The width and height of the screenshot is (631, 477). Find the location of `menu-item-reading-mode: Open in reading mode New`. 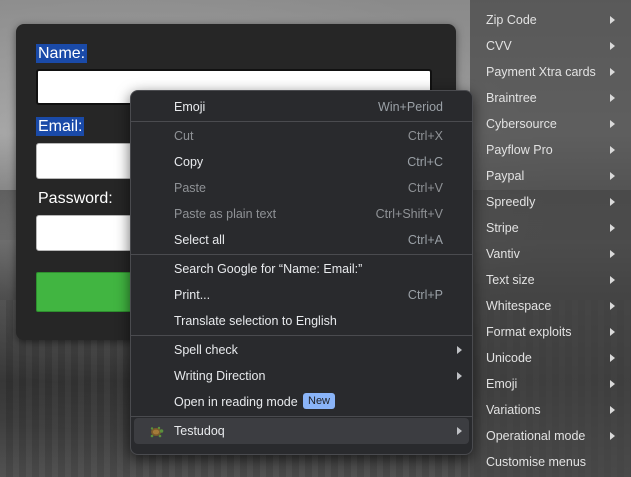

menu-item-reading-mode: Open in reading mode New is located at coordinates (301, 402).